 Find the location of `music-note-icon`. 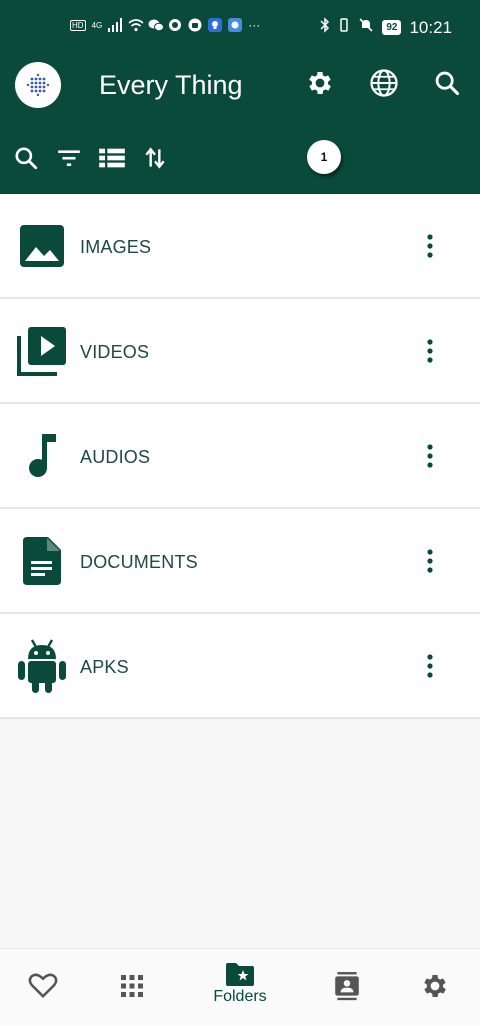

music-note-icon is located at coordinates (42, 456).